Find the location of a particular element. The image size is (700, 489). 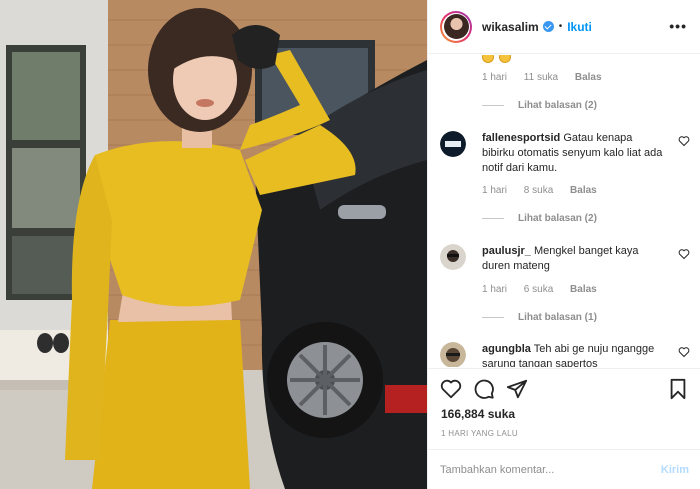

author-avatar is located at coordinates (456, 26).